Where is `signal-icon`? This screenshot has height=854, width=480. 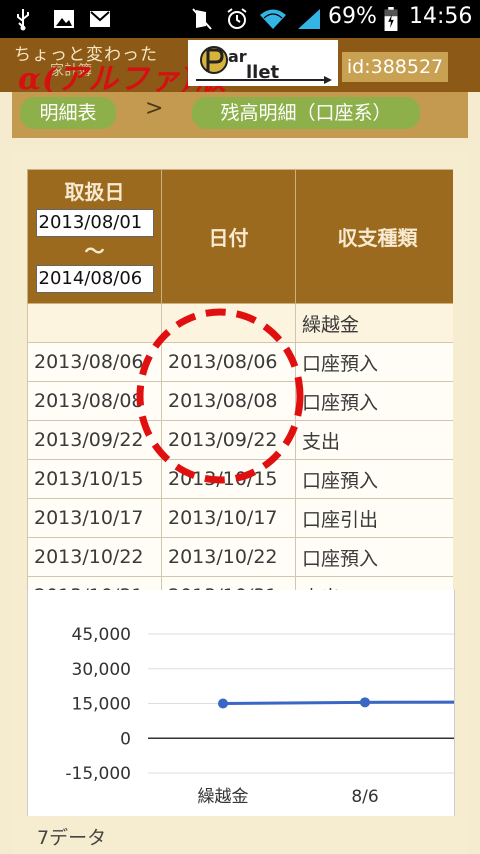
signal-icon is located at coordinates (309, 19).